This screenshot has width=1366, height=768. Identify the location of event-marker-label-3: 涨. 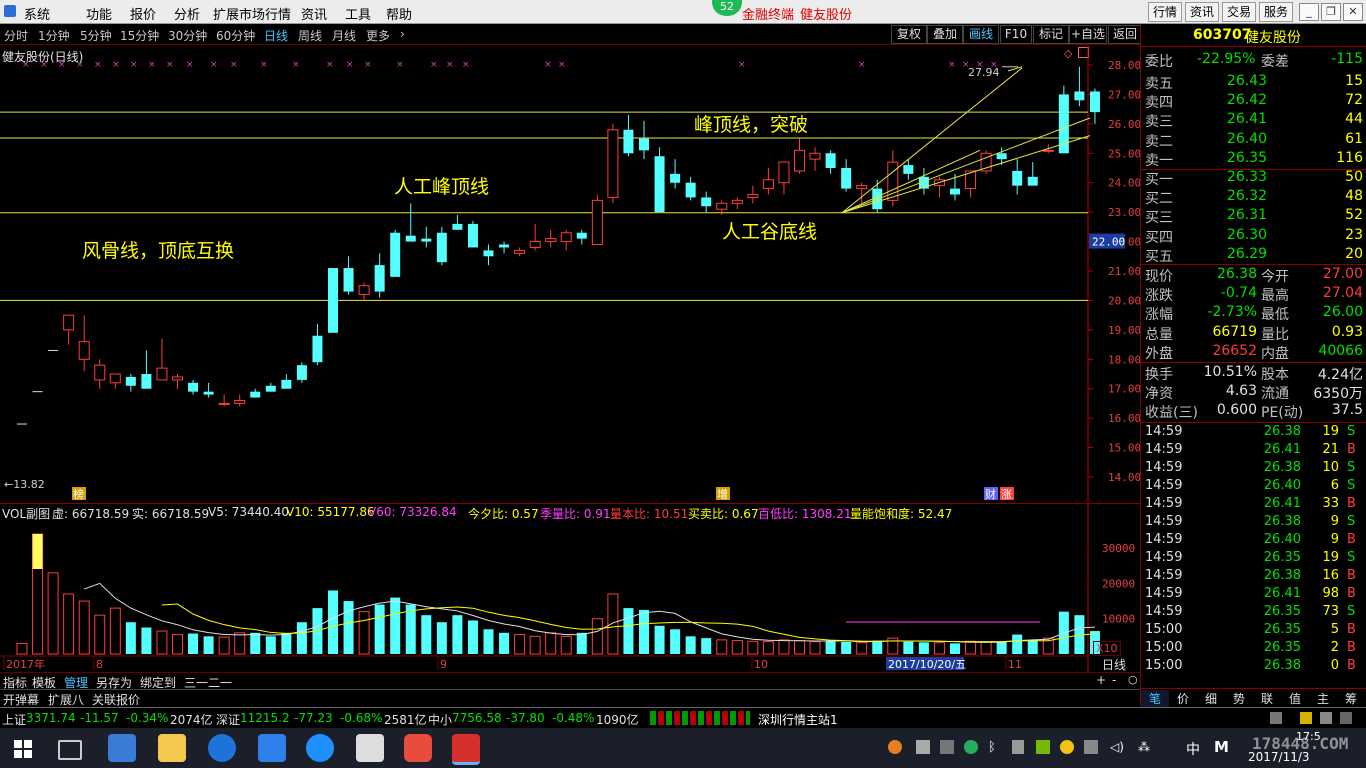
(1006, 494).